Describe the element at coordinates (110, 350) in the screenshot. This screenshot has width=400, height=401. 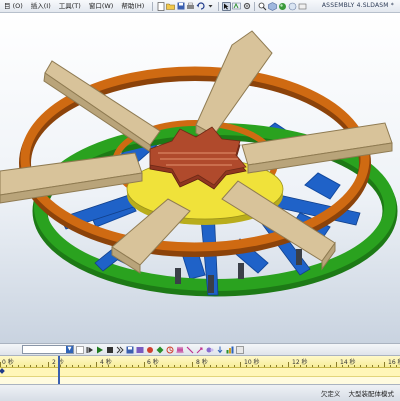
I see `stop-icon` at that location.